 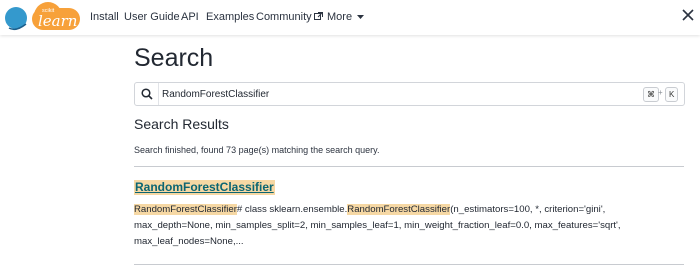 I want to click on page-title: Search, so click(x=174, y=58).